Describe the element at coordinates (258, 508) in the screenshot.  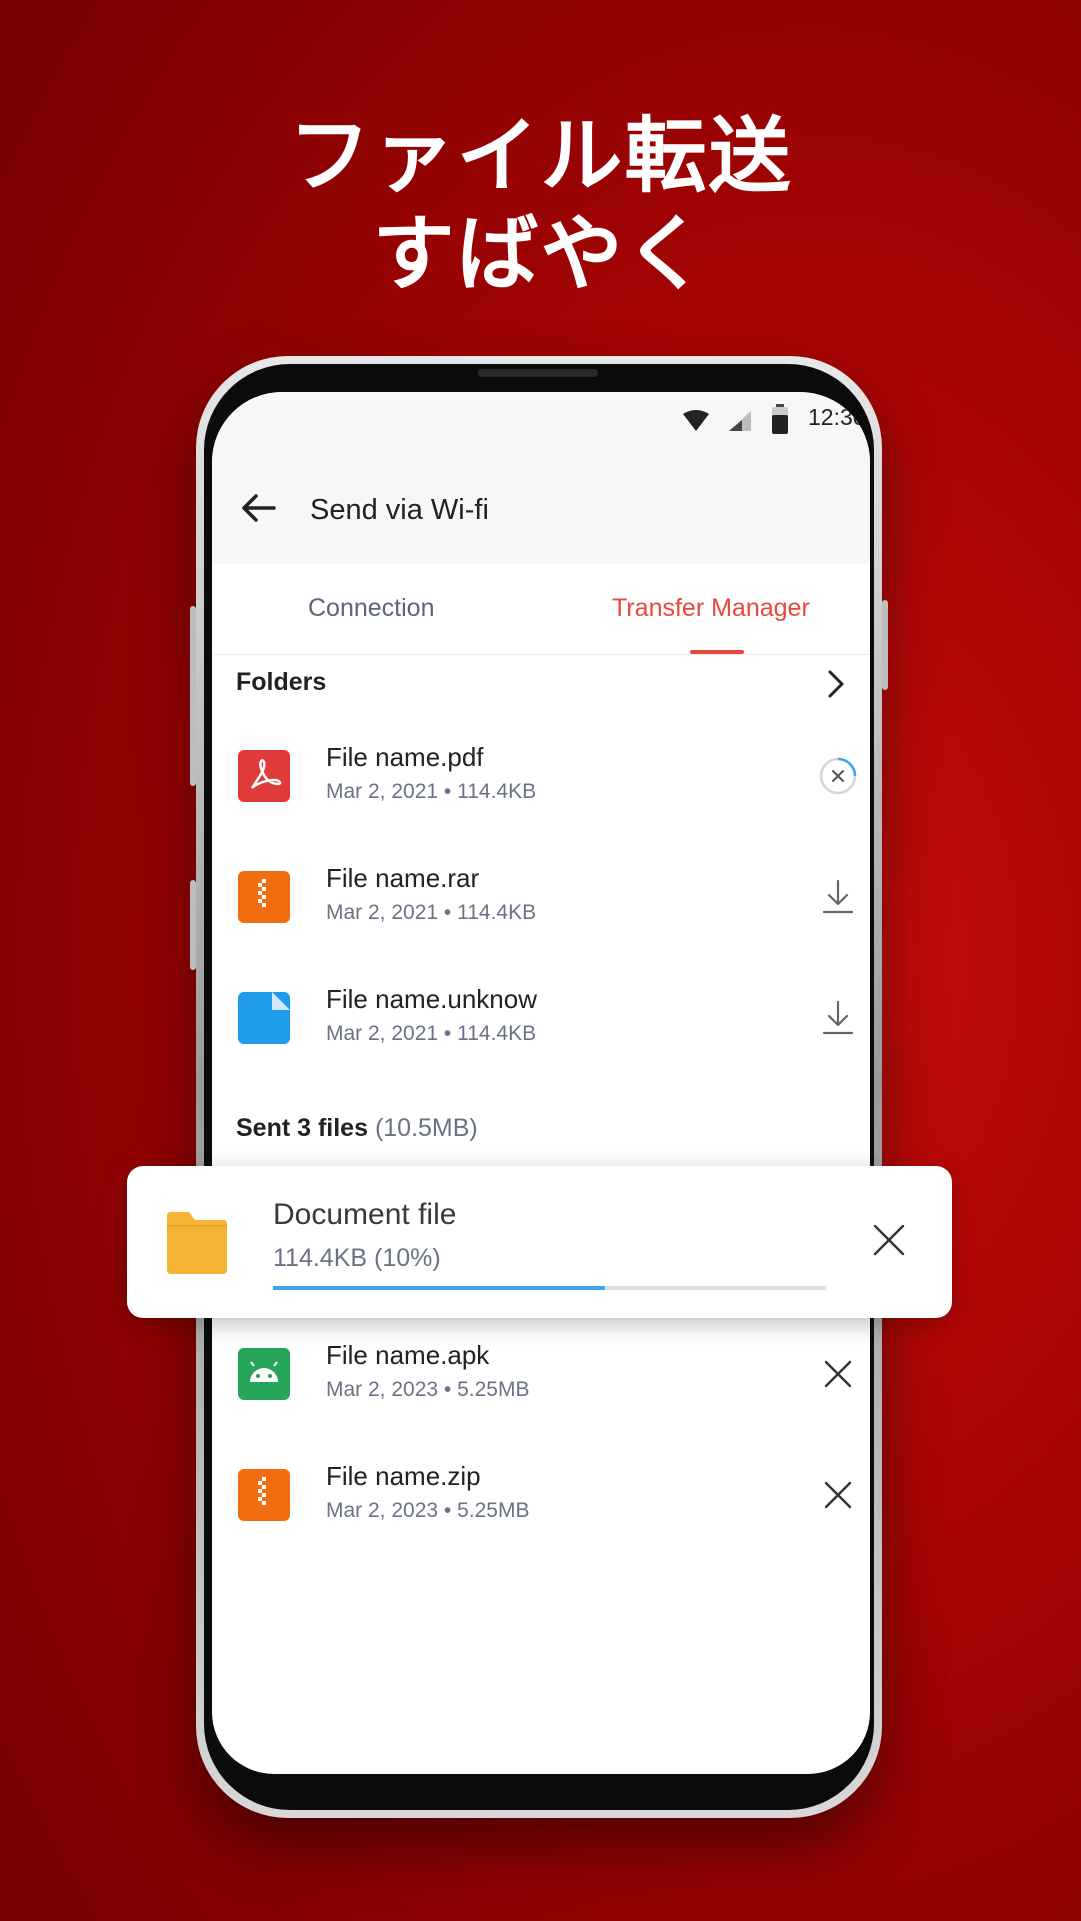
I see `arrow-left-icon` at that location.